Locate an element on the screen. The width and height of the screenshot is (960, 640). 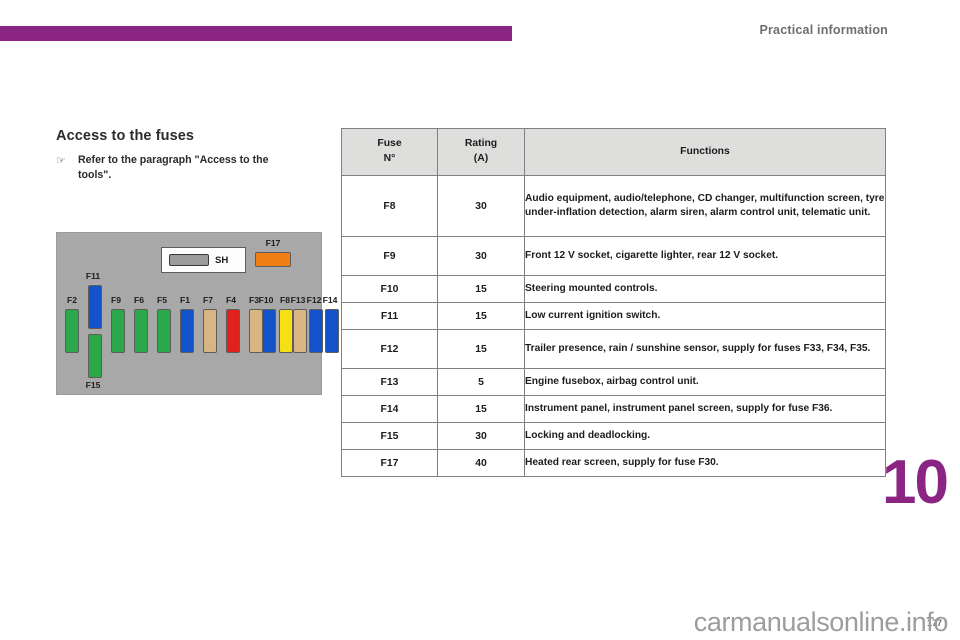
fuse-label-f14: F14 is located at coordinates (330, 300).